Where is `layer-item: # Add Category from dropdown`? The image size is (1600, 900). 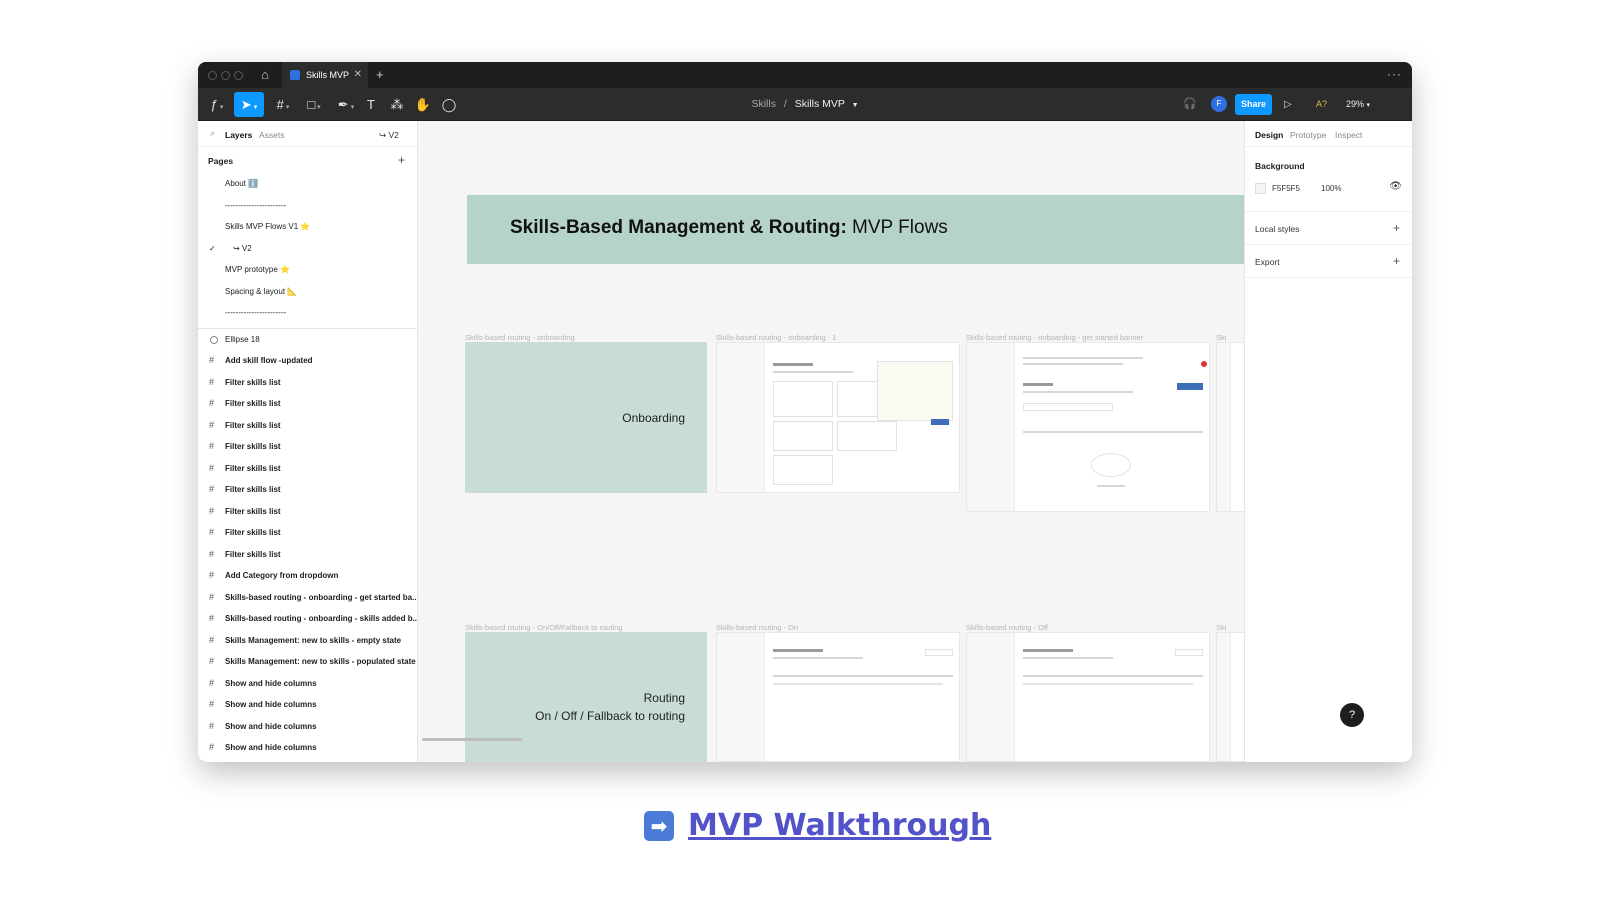
layer-item: # Add Category from dropdown is located at coordinates (307, 576).